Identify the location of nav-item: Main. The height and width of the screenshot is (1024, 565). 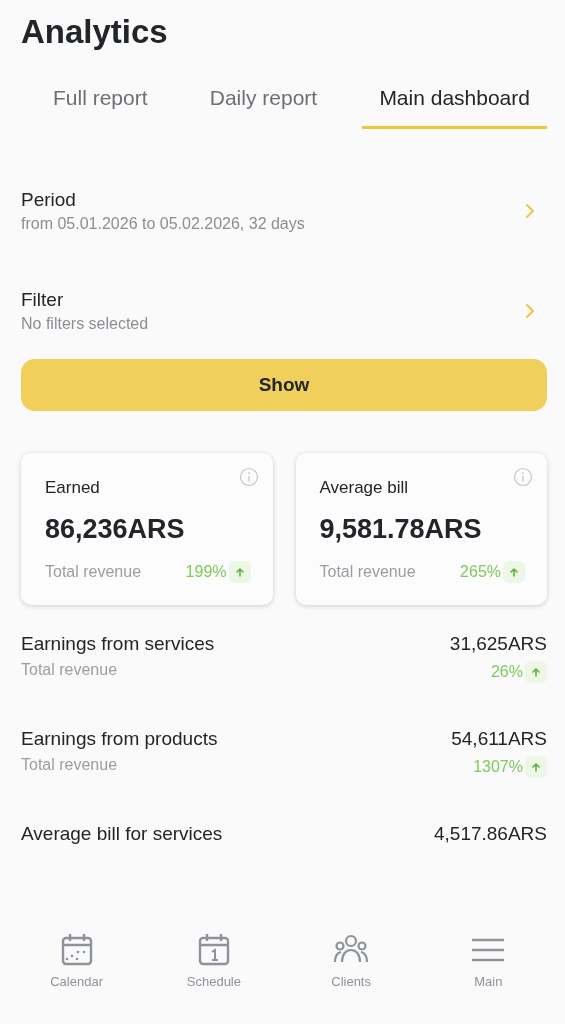
(488, 963).